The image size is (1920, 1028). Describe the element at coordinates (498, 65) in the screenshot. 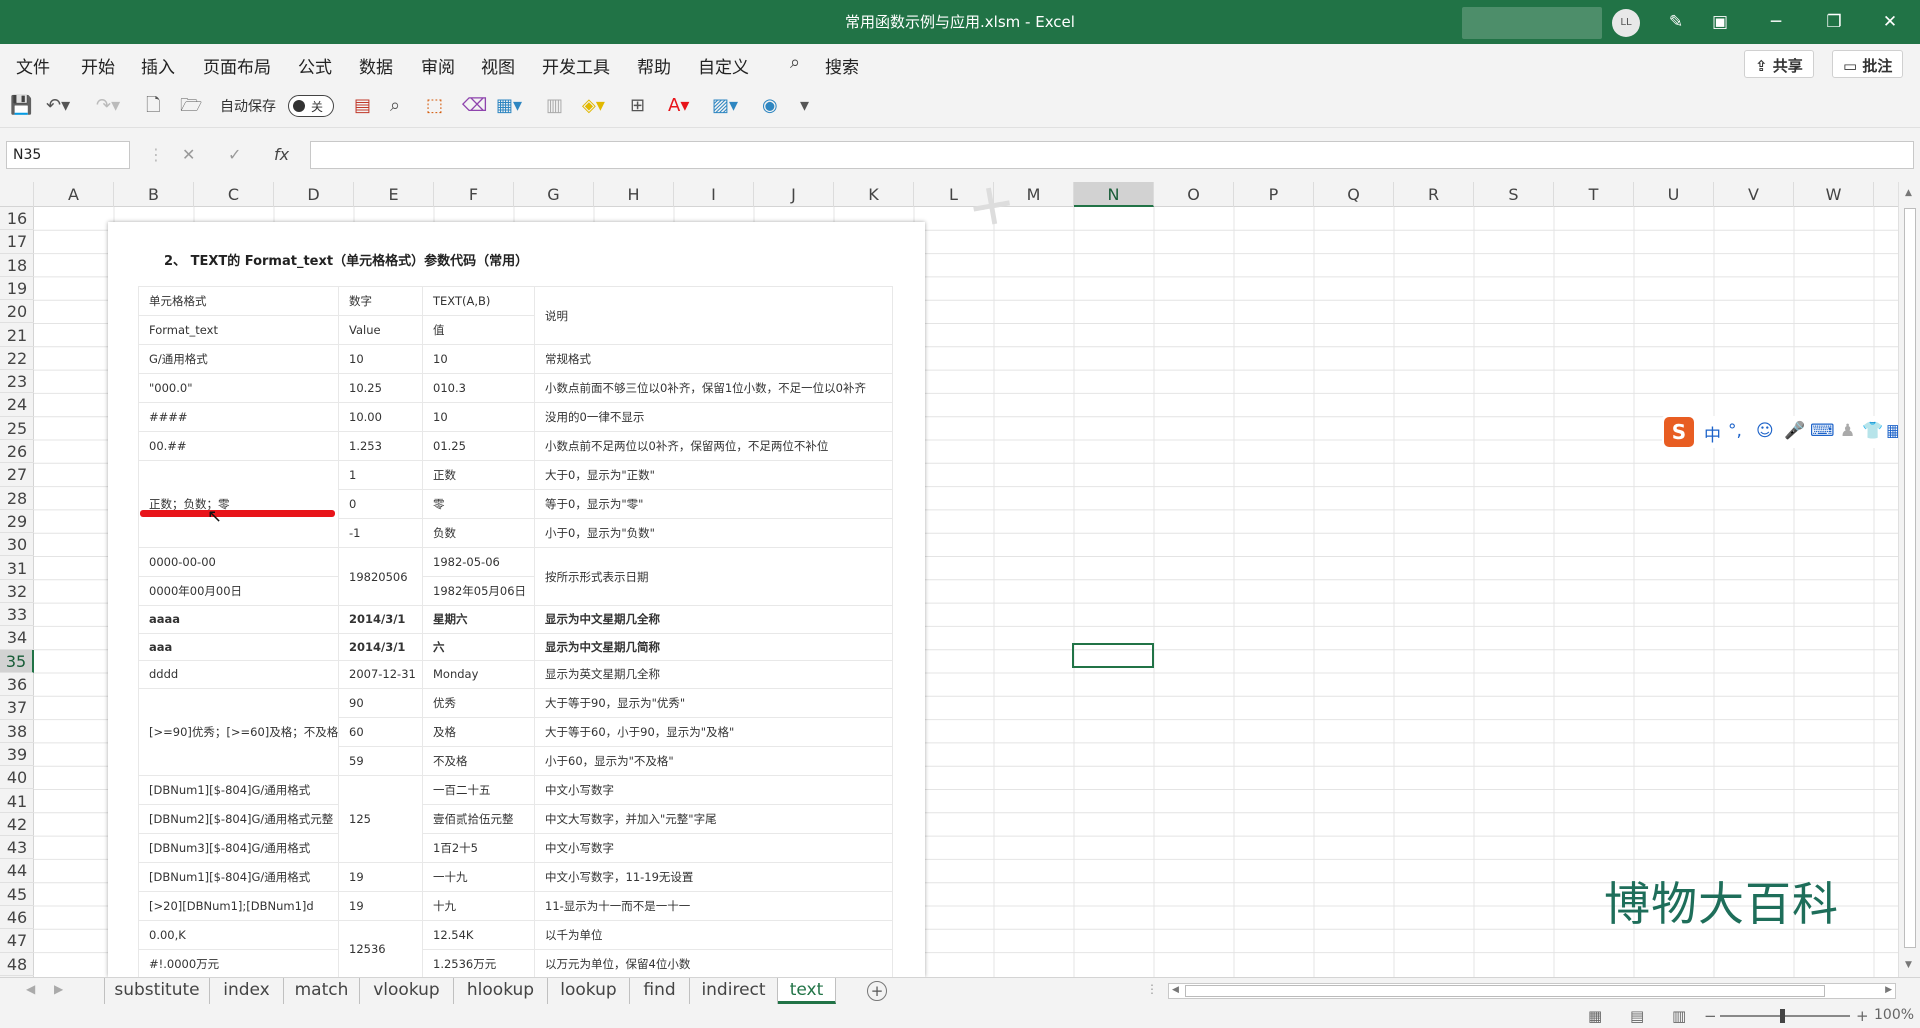

I see `tab-view: 视图` at that location.